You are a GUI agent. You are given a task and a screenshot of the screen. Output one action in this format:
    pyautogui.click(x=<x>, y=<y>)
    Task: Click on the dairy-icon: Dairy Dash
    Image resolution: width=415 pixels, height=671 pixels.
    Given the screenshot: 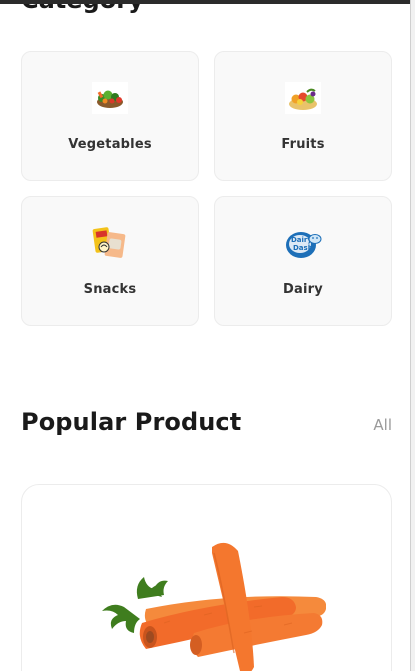 What is the action you would take?
    pyautogui.click(x=304, y=245)
    